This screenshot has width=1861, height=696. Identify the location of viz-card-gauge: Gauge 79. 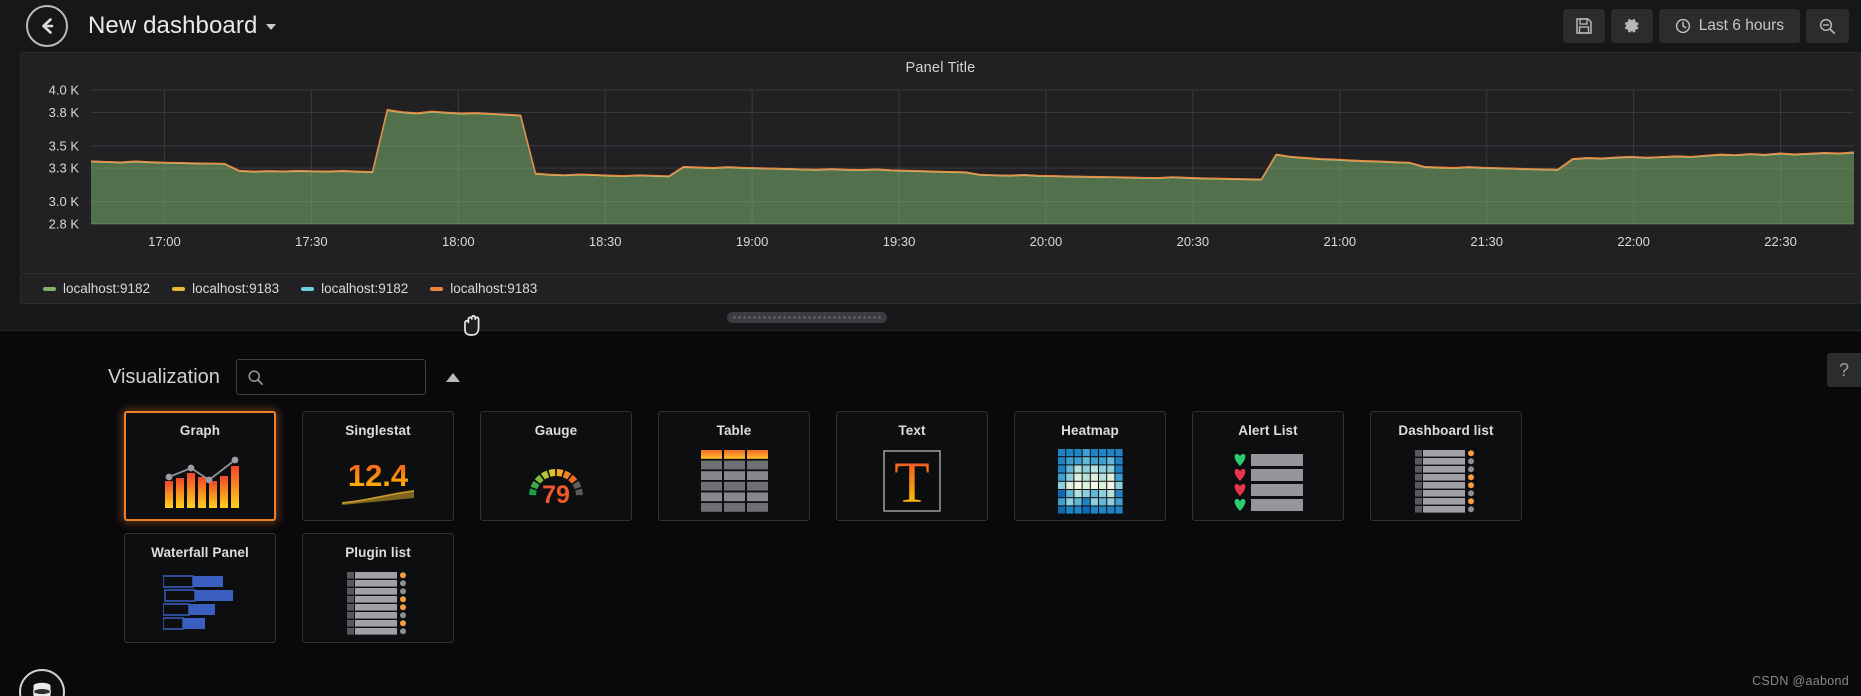
(556, 466).